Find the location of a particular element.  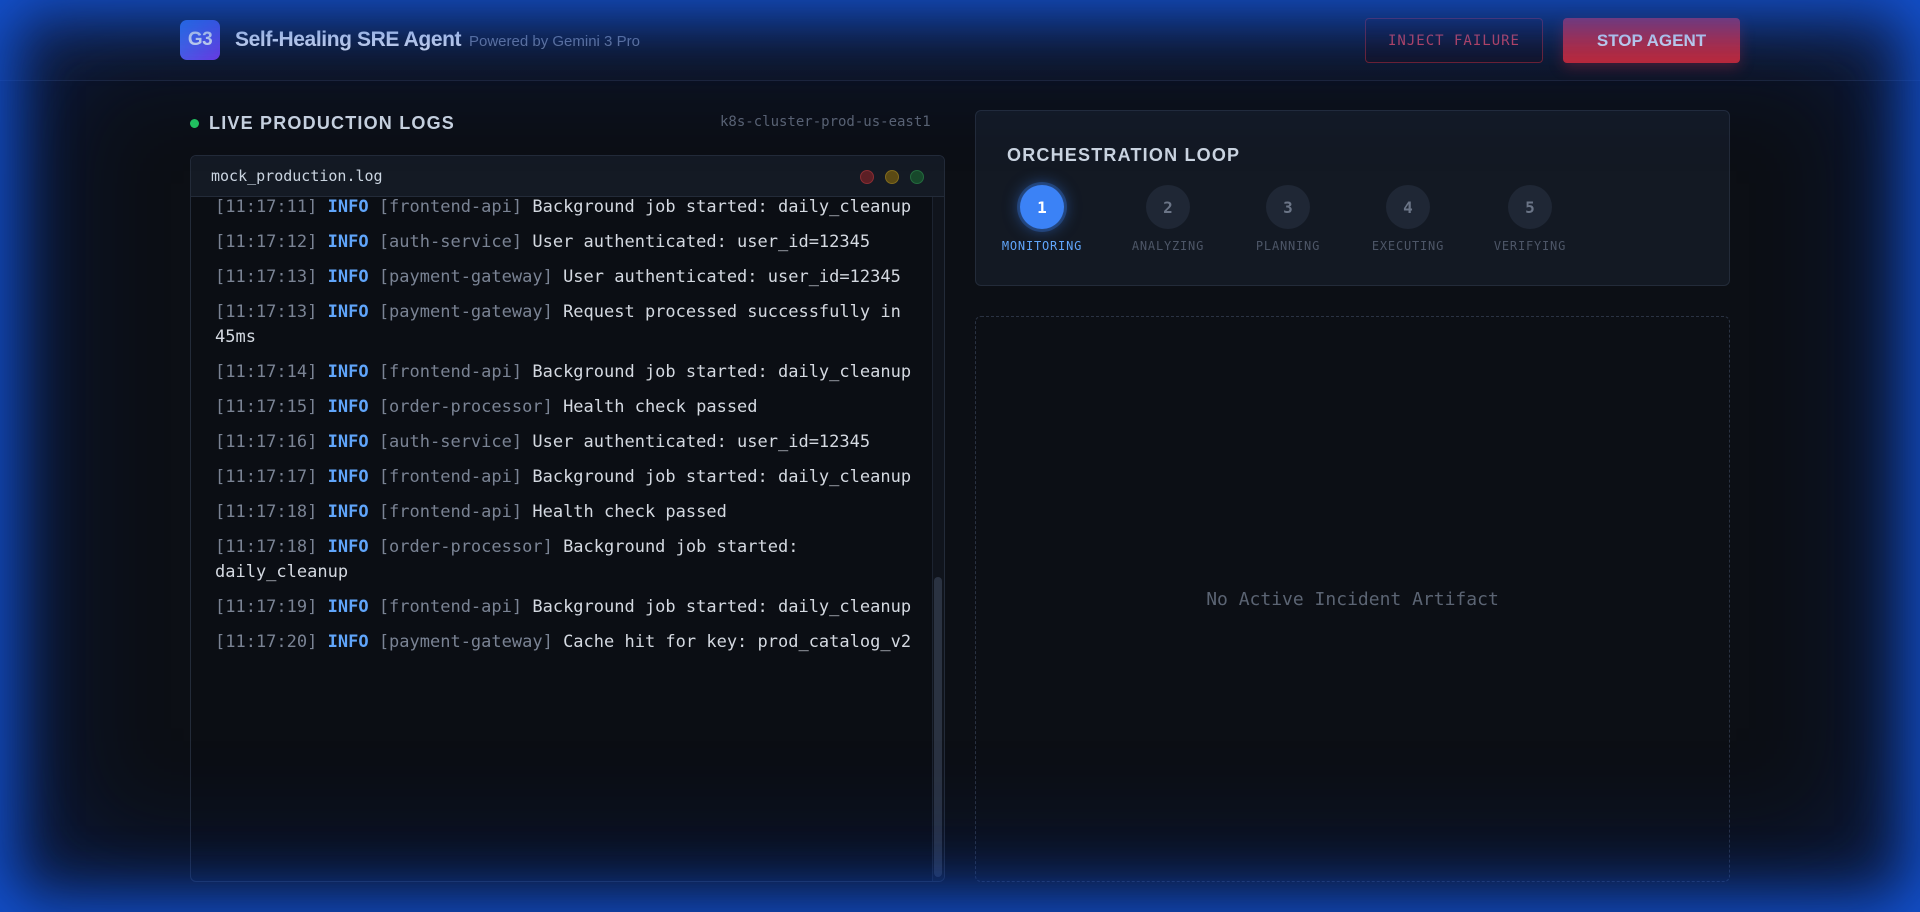

log-timestamp: [11:17:17] is located at coordinates (266, 477).